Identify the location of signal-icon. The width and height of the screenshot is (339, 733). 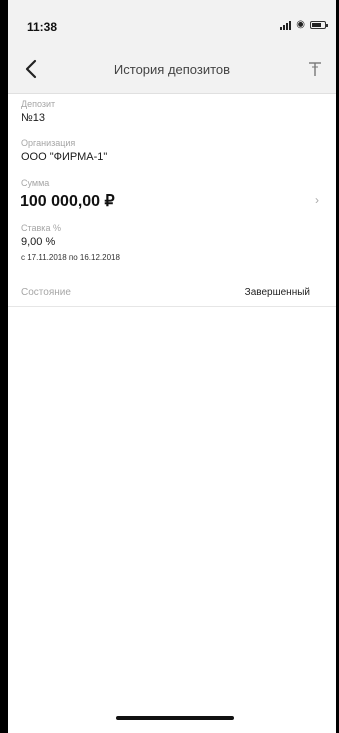
(286, 25).